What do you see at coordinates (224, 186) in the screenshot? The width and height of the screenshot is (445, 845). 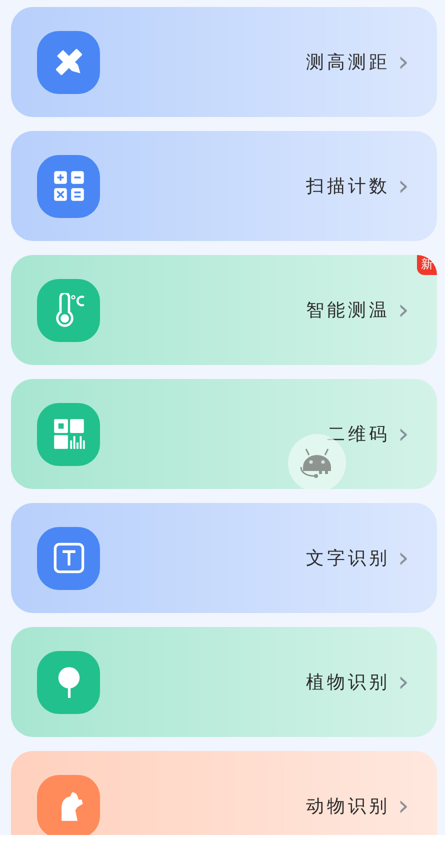 I see `tool-card: 扫描计数 ›` at bounding box center [224, 186].